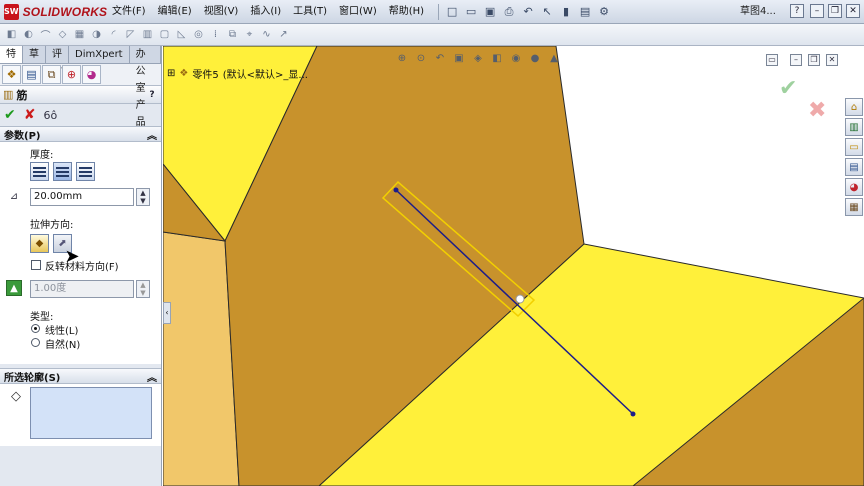 This screenshot has width=864, height=486. I want to click on property-manager-icon: ▤, so click(31, 74).